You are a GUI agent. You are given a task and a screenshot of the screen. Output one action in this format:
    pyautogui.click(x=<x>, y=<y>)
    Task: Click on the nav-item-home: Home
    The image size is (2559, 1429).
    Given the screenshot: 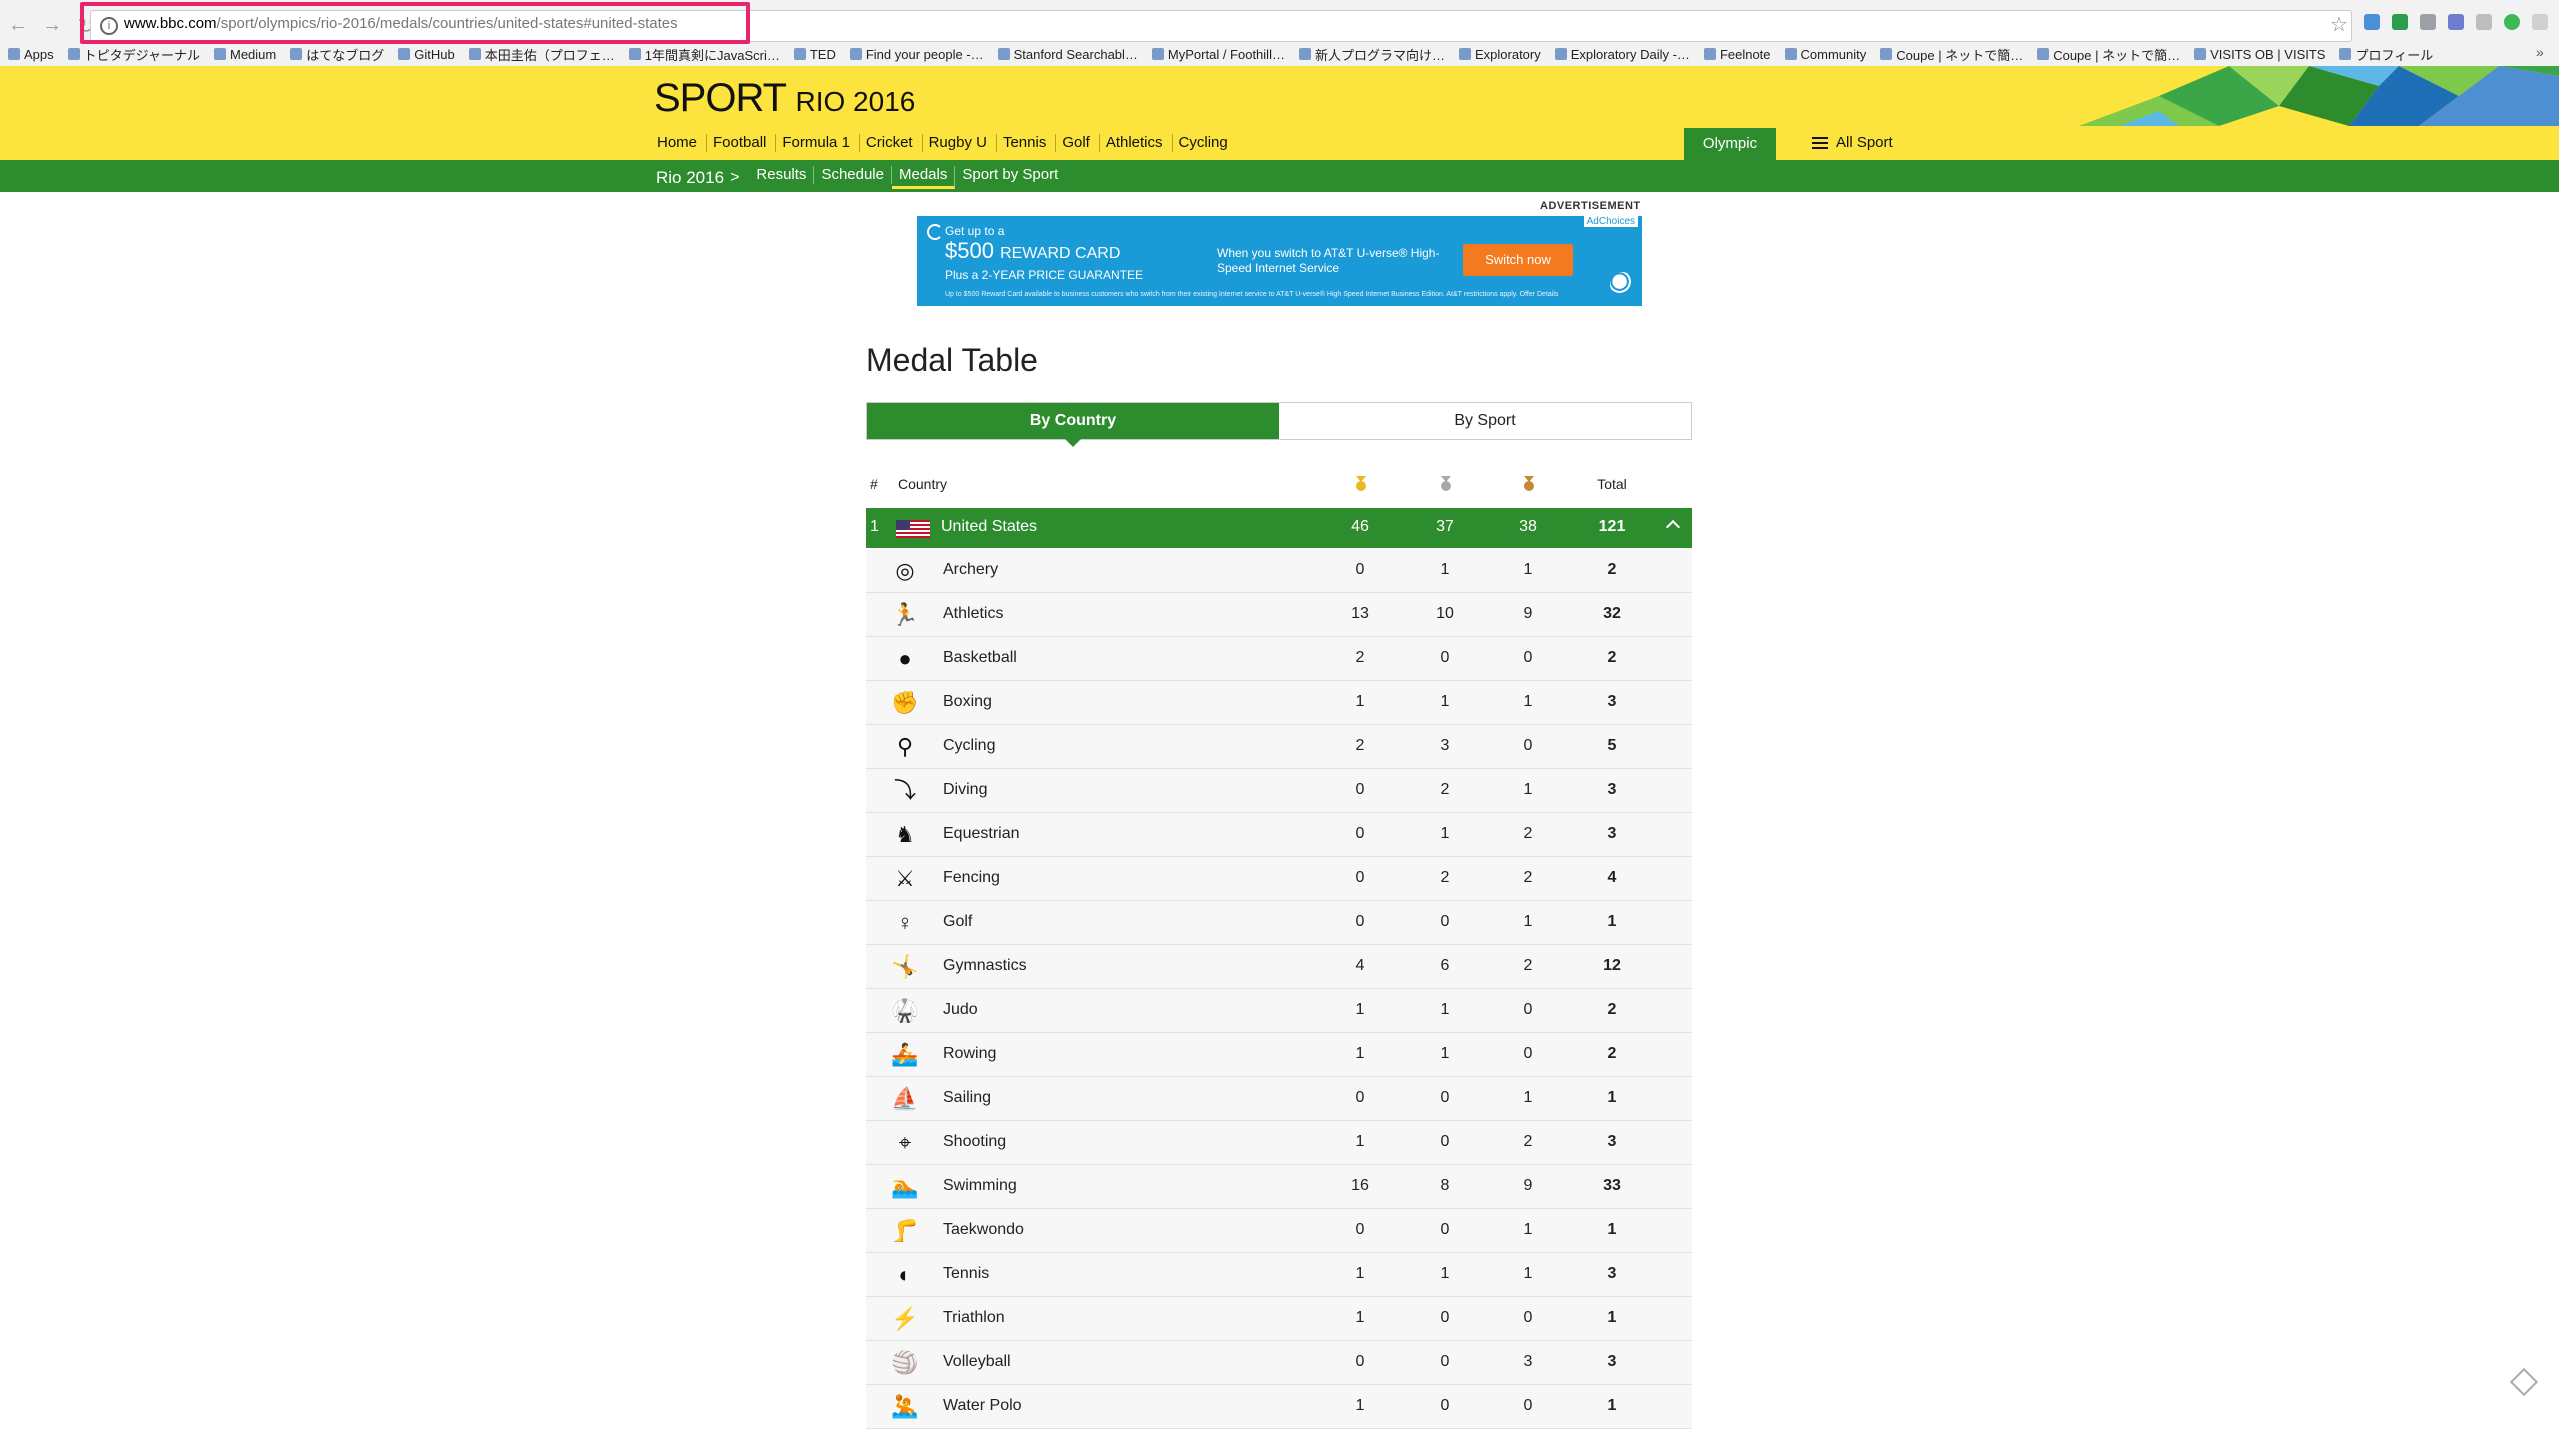 What is the action you would take?
    pyautogui.click(x=679, y=143)
    